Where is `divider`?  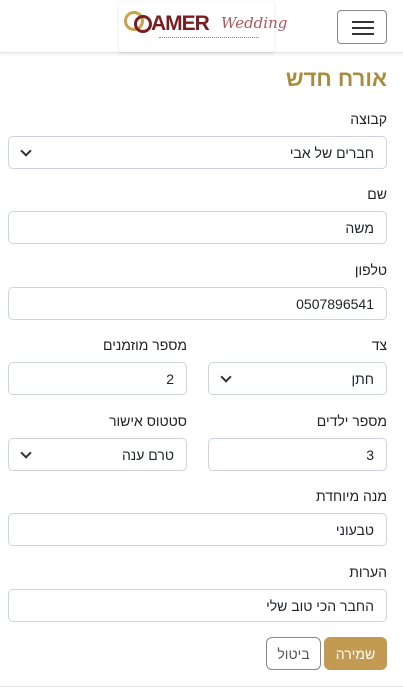 divider is located at coordinates (201, 686).